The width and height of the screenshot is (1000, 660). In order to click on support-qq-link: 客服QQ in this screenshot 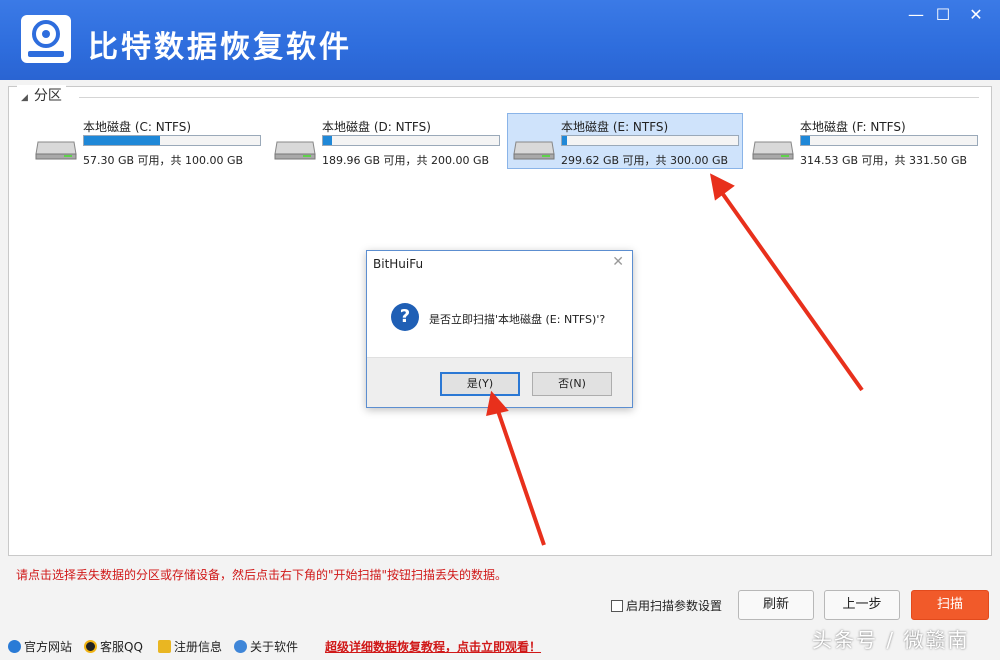, I will do `click(113, 646)`.